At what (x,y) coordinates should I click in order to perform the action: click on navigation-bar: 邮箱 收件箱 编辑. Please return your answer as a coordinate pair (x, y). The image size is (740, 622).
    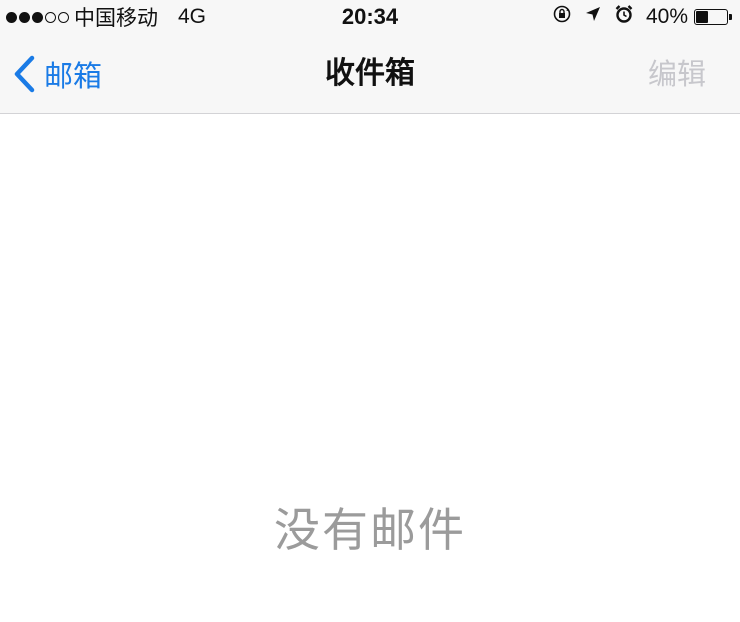
    Looking at the image, I should click on (370, 74).